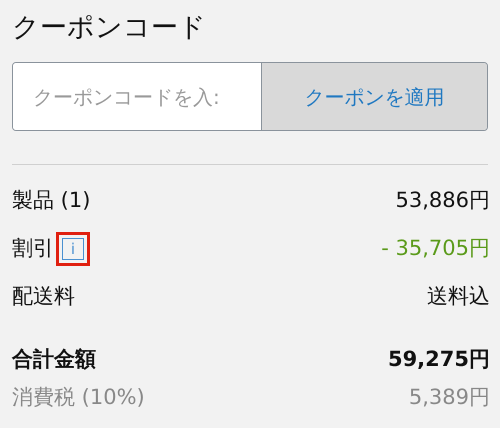  What do you see at coordinates (51, 200) in the screenshot?
I see `summary-label: 製品 (1)` at bounding box center [51, 200].